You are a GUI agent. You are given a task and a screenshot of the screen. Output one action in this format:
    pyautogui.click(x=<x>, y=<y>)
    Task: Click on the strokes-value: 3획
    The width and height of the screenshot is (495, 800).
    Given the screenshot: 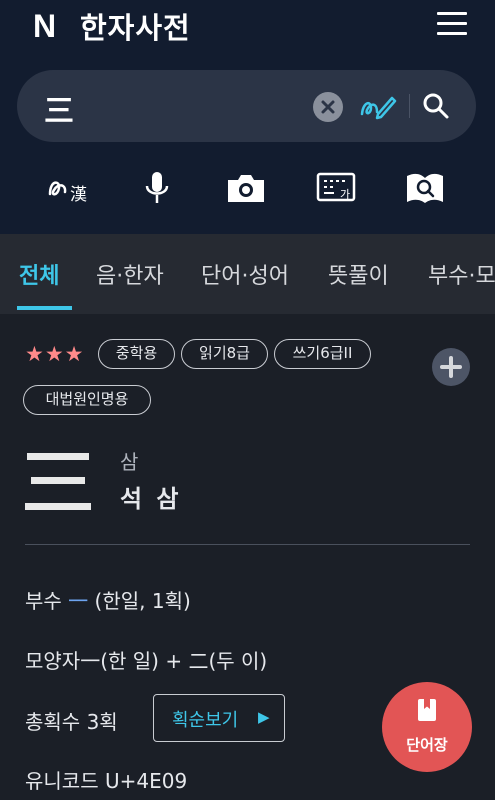 What is the action you would take?
    pyautogui.click(x=102, y=722)
    